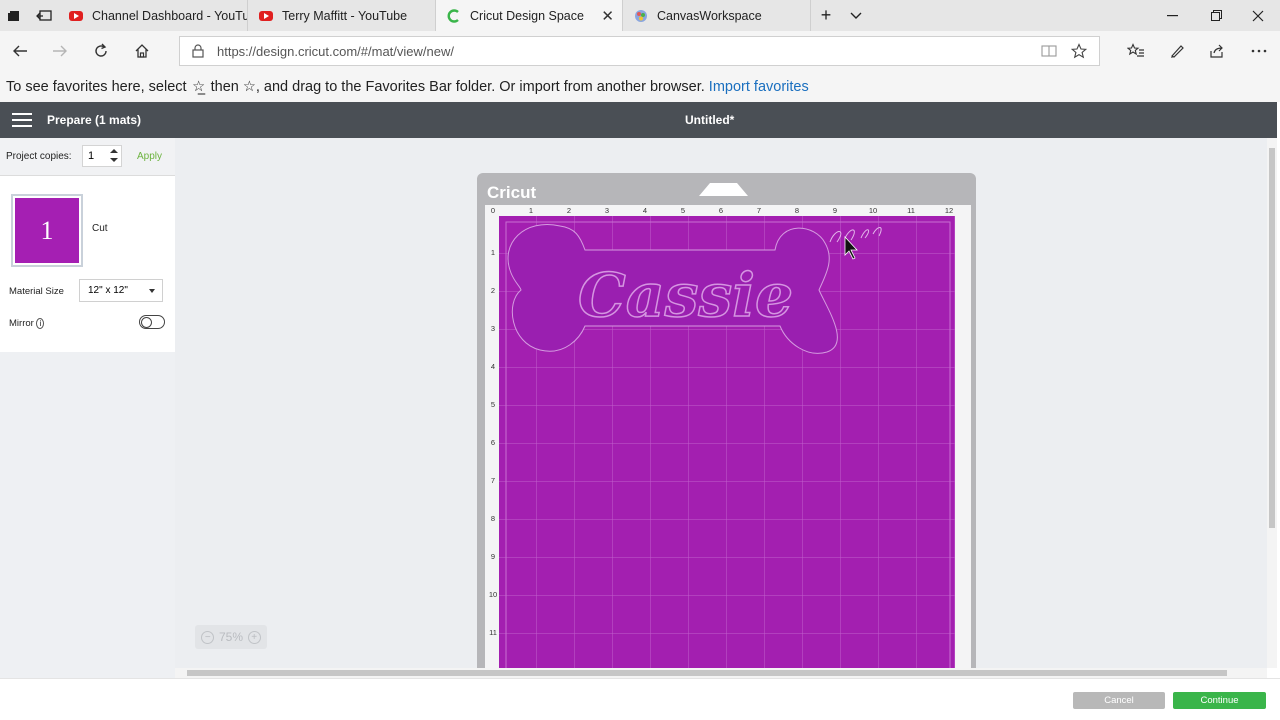  Describe the element at coordinates (199, 87) in the screenshot. I see `favorites-star-list-icon: ☆̲` at that location.